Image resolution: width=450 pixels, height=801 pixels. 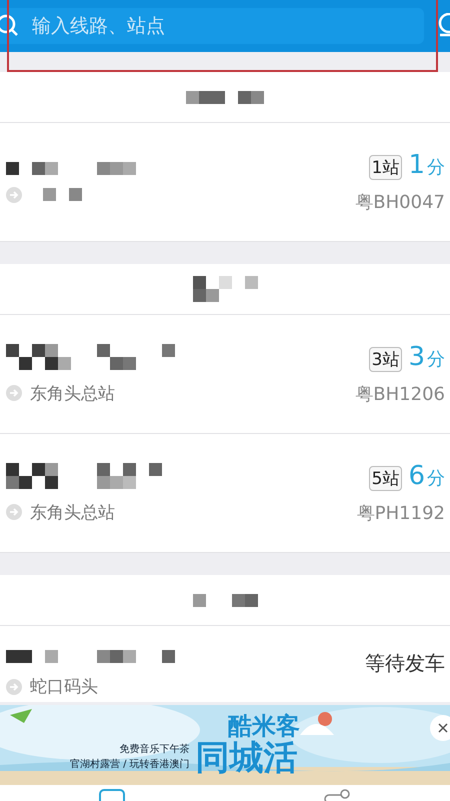 I want to click on bus-plate: 粤PH1192, so click(x=400, y=513).